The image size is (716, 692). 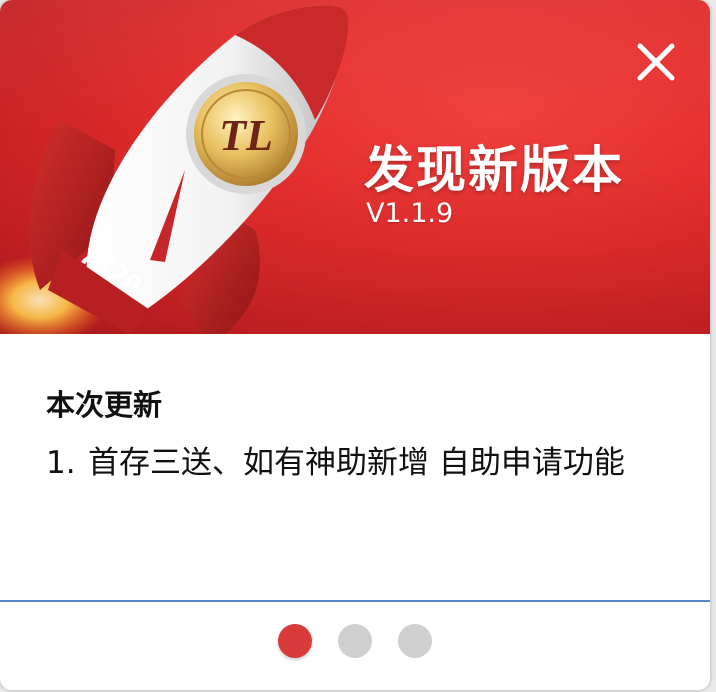 I want to click on release-notes-list: 1. 首存三送、如有神助新增 自助申请功能, so click(x=356, y=463).